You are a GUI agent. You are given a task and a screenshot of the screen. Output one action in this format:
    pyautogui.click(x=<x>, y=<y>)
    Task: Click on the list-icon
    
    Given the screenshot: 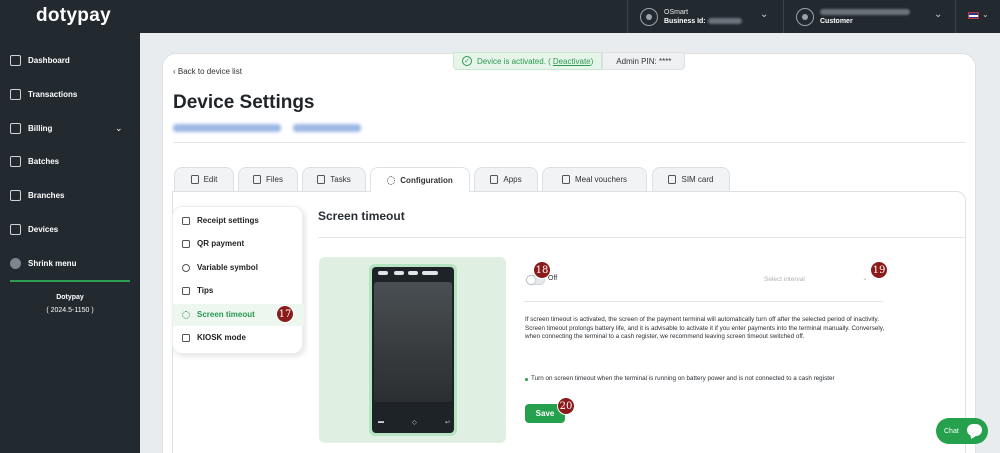 What is the action you would take?
    pyautogui.click(x=15, y=94)
    